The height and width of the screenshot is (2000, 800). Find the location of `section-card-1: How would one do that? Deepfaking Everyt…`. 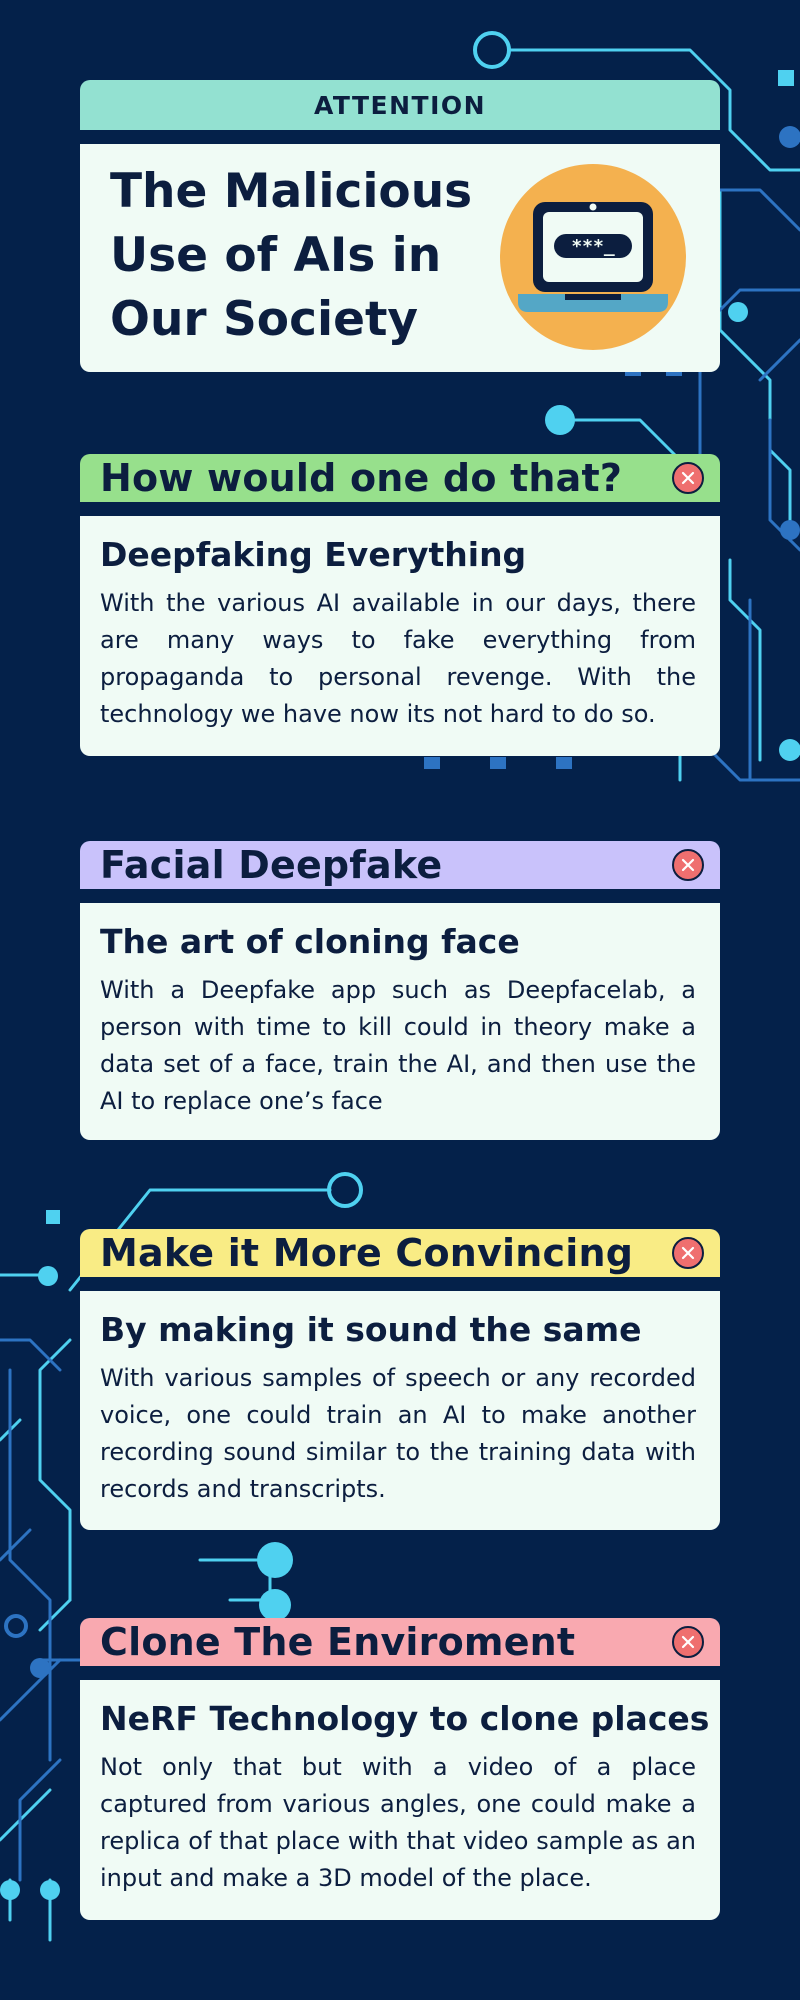

section-card-1: How would one do that? Deepfaking Everyt… is located at coordinates (400, 605).